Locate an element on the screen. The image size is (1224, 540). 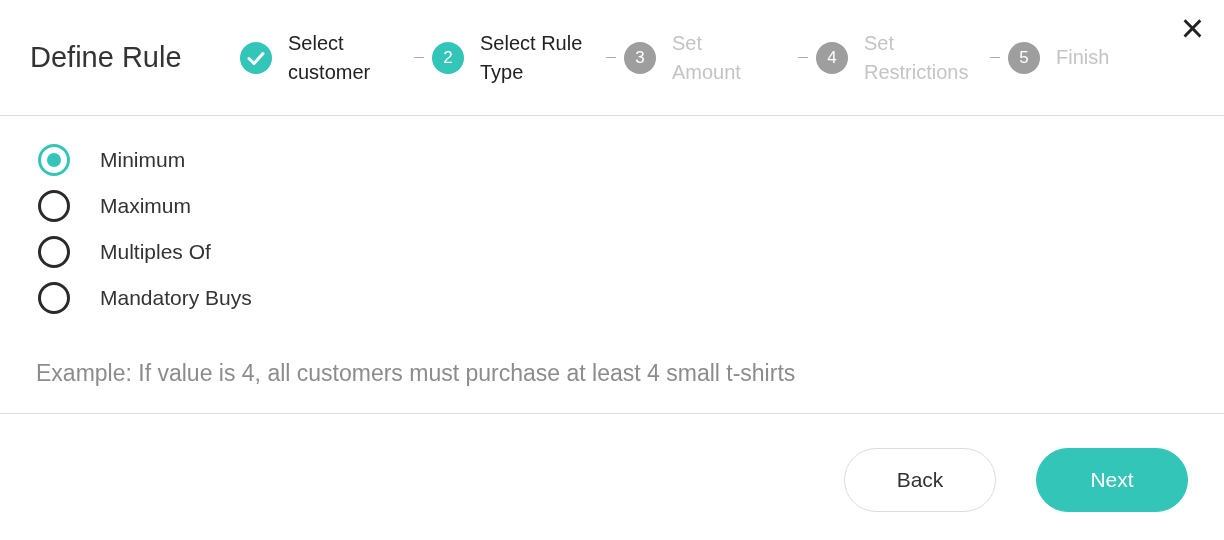
step-number: 2 is located at coordinates (448, 57).